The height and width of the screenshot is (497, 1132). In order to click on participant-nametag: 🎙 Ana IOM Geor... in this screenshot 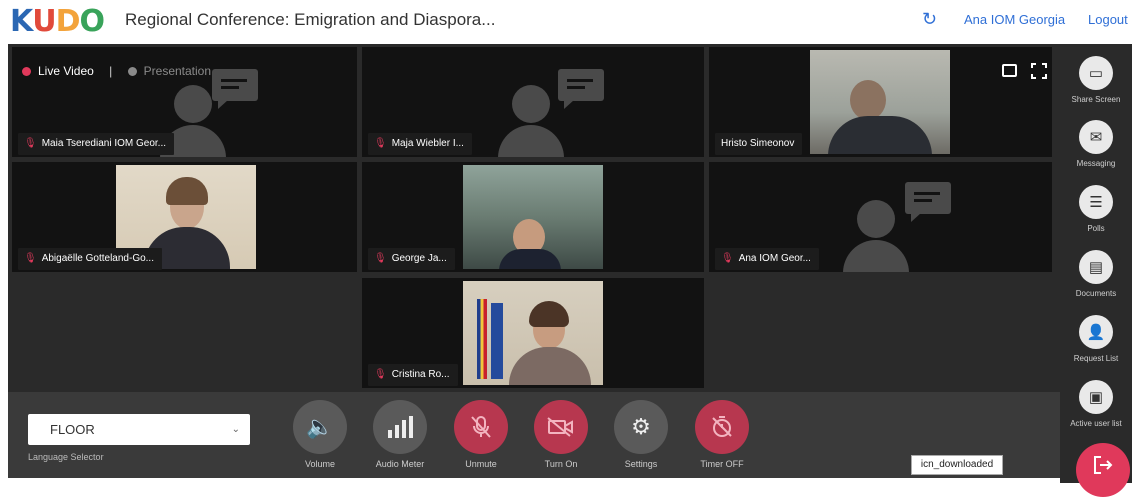, I will do `click(767, 259)`.